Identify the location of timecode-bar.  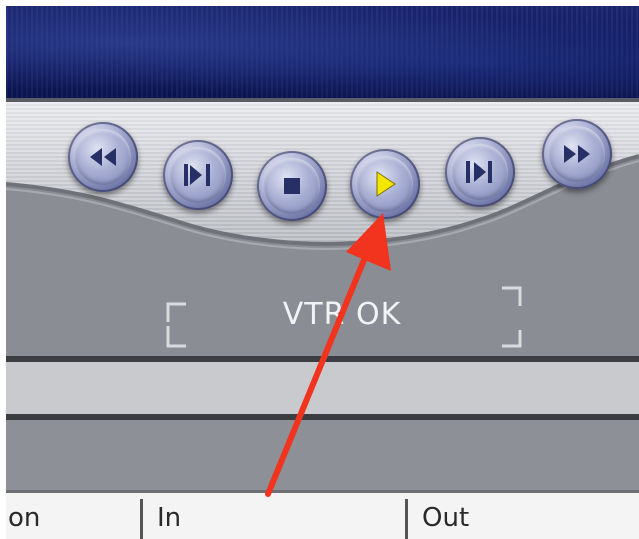
(322, 389).